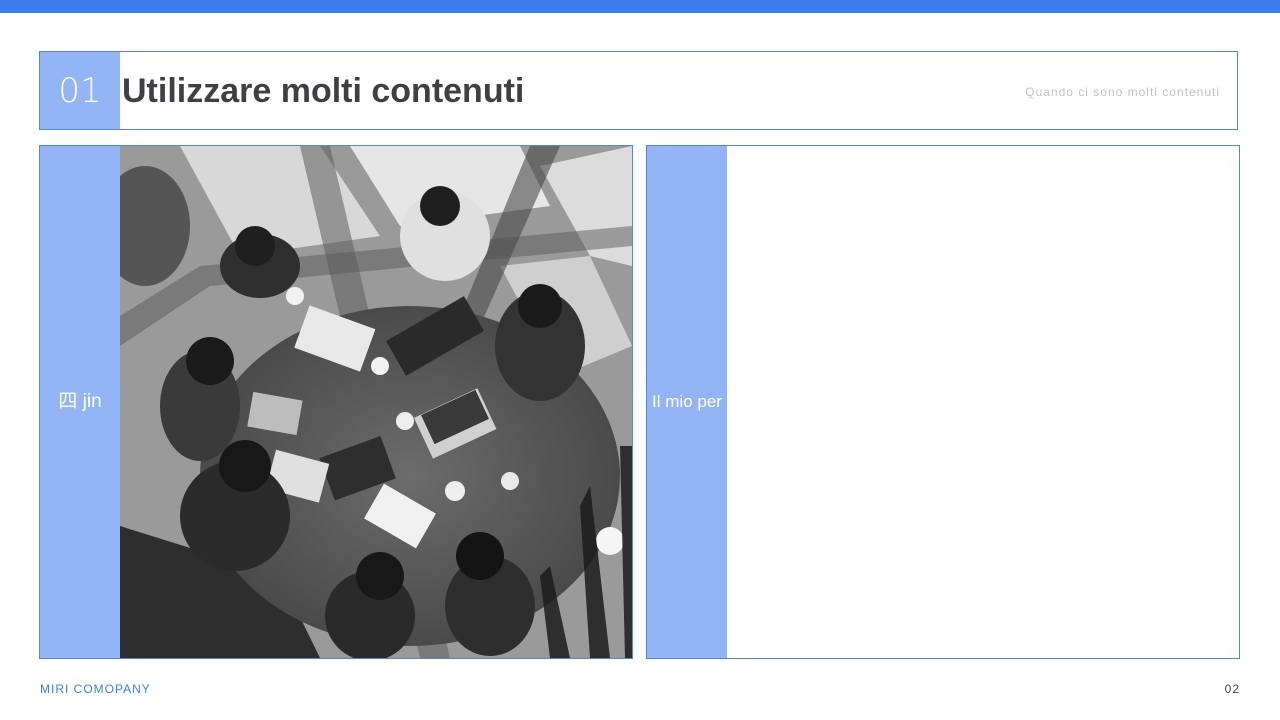 The height and width of the screenshot is (720, 1280). I want to click on text-card-label: Il mio per, so click(687, 402).